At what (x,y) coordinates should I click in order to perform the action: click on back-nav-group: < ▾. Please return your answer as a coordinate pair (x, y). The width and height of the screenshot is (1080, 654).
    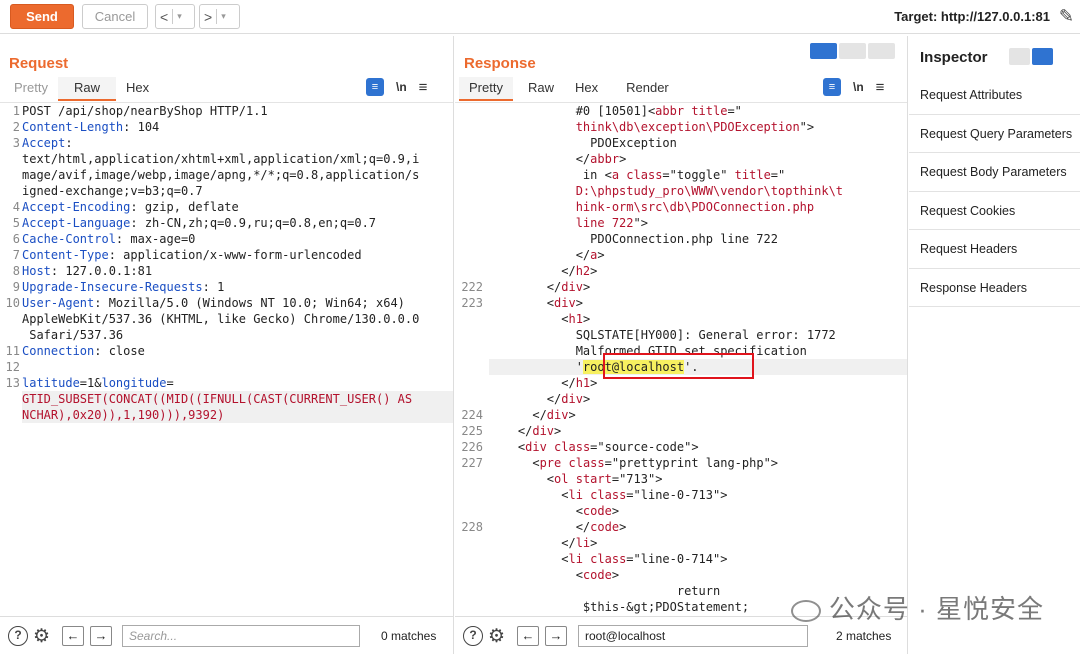
    Looking at the image, I should click on (175, 16).